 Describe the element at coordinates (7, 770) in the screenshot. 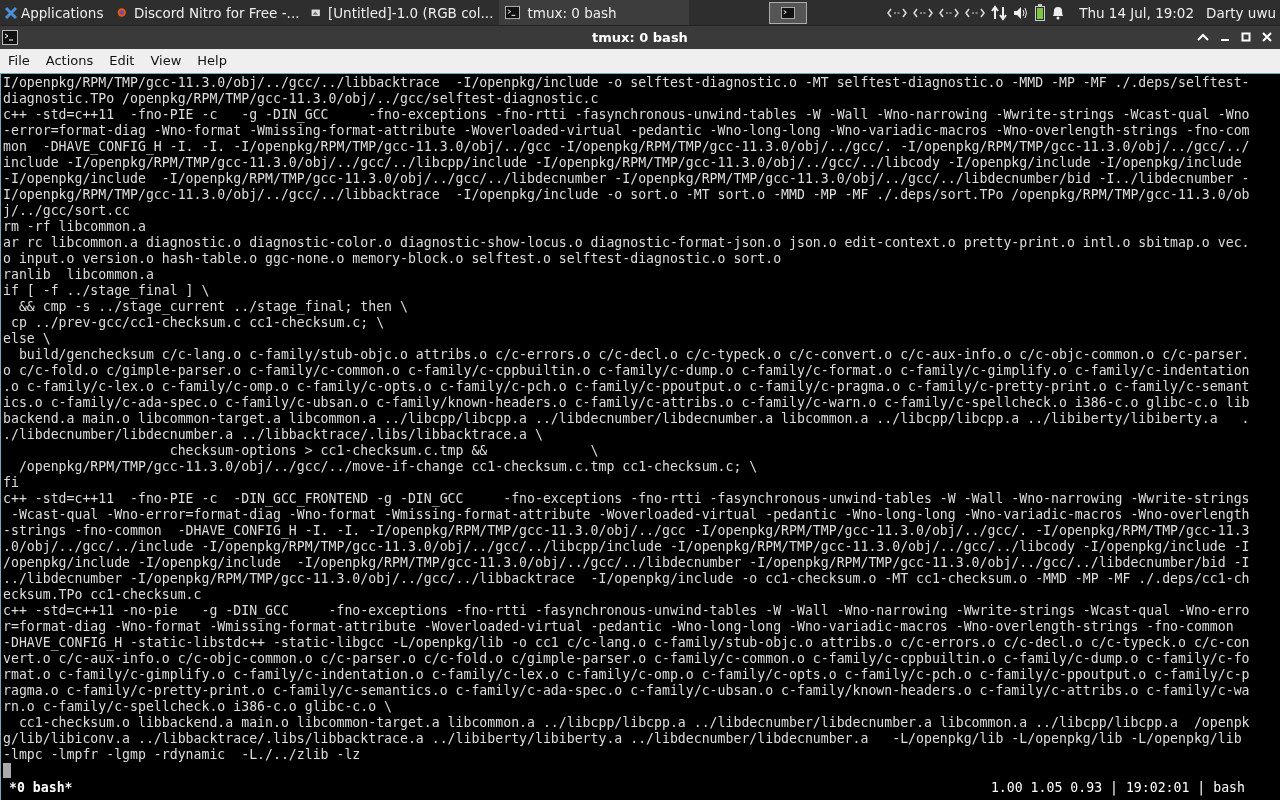

I see `text-cursor` at that location.